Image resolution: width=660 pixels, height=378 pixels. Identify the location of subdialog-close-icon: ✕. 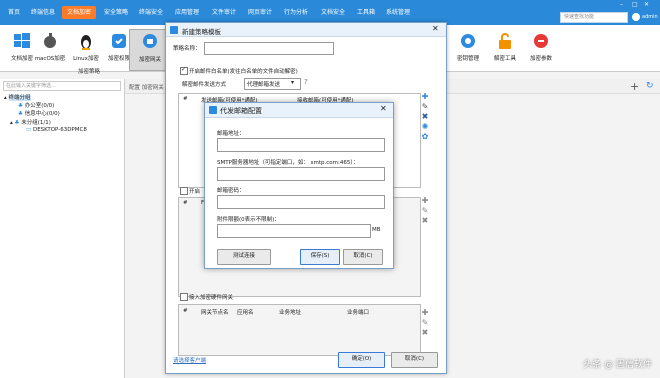
(383, 108).